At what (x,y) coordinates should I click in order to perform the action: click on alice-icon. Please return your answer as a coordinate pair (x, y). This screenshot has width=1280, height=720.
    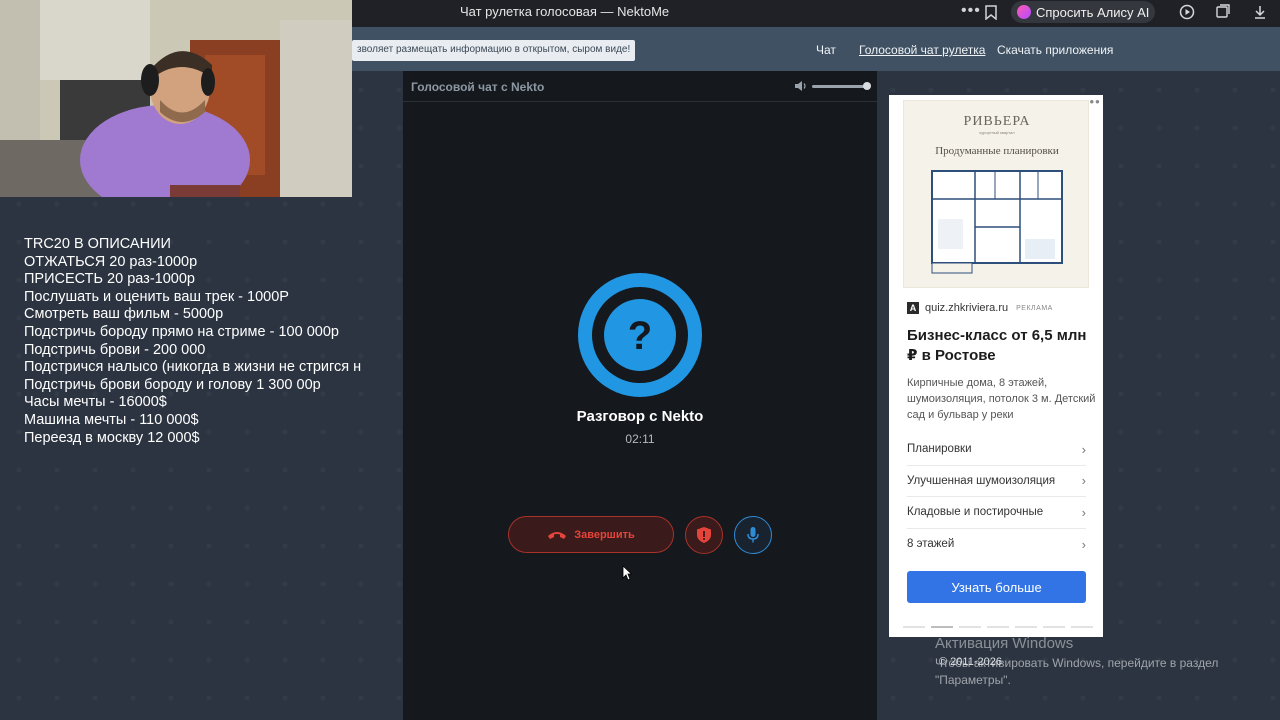
    Looking at the image, I should click on (1024, 12).